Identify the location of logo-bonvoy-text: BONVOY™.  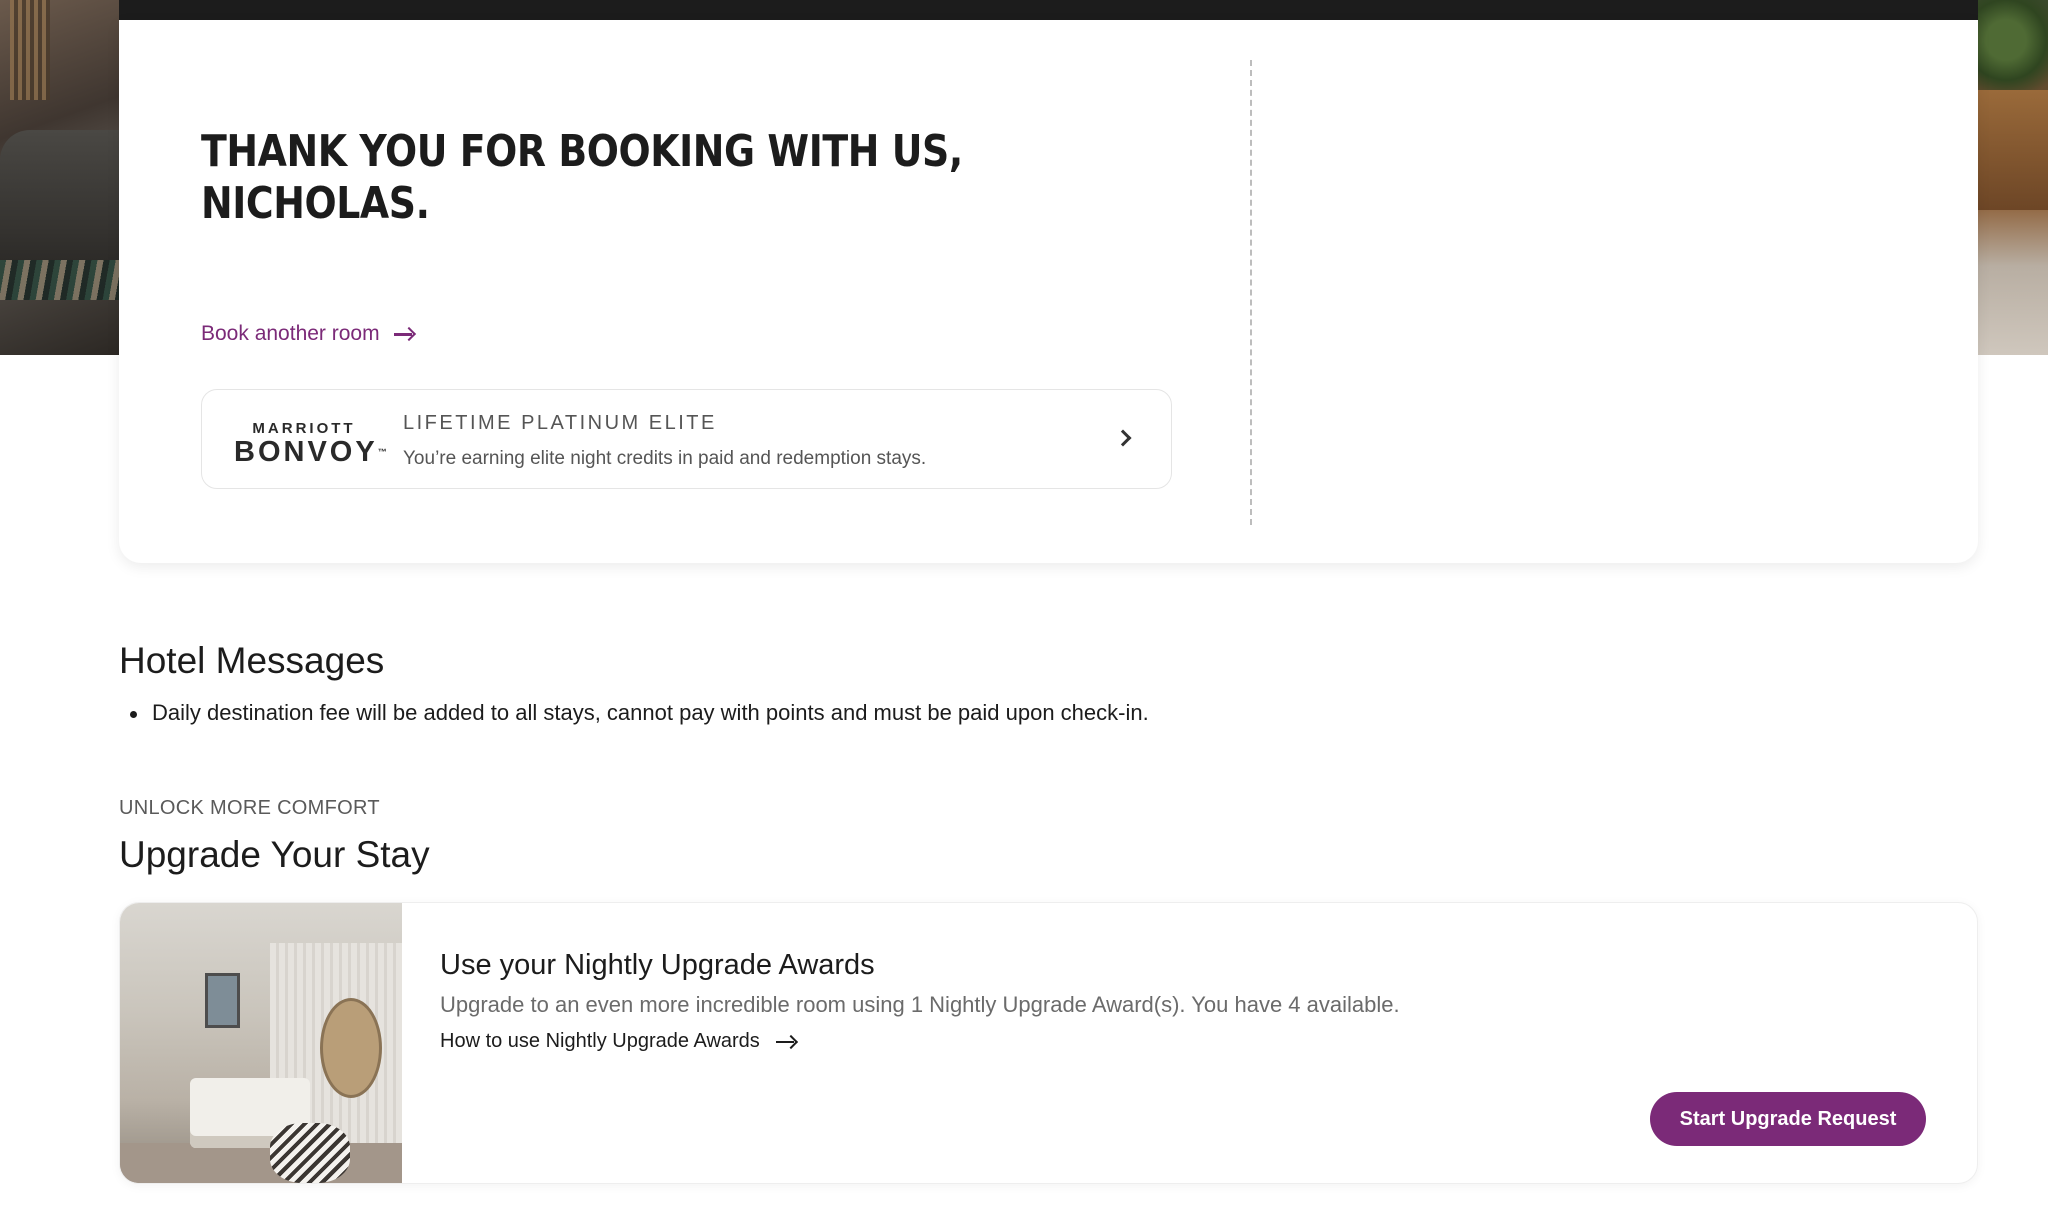
(310, 452).